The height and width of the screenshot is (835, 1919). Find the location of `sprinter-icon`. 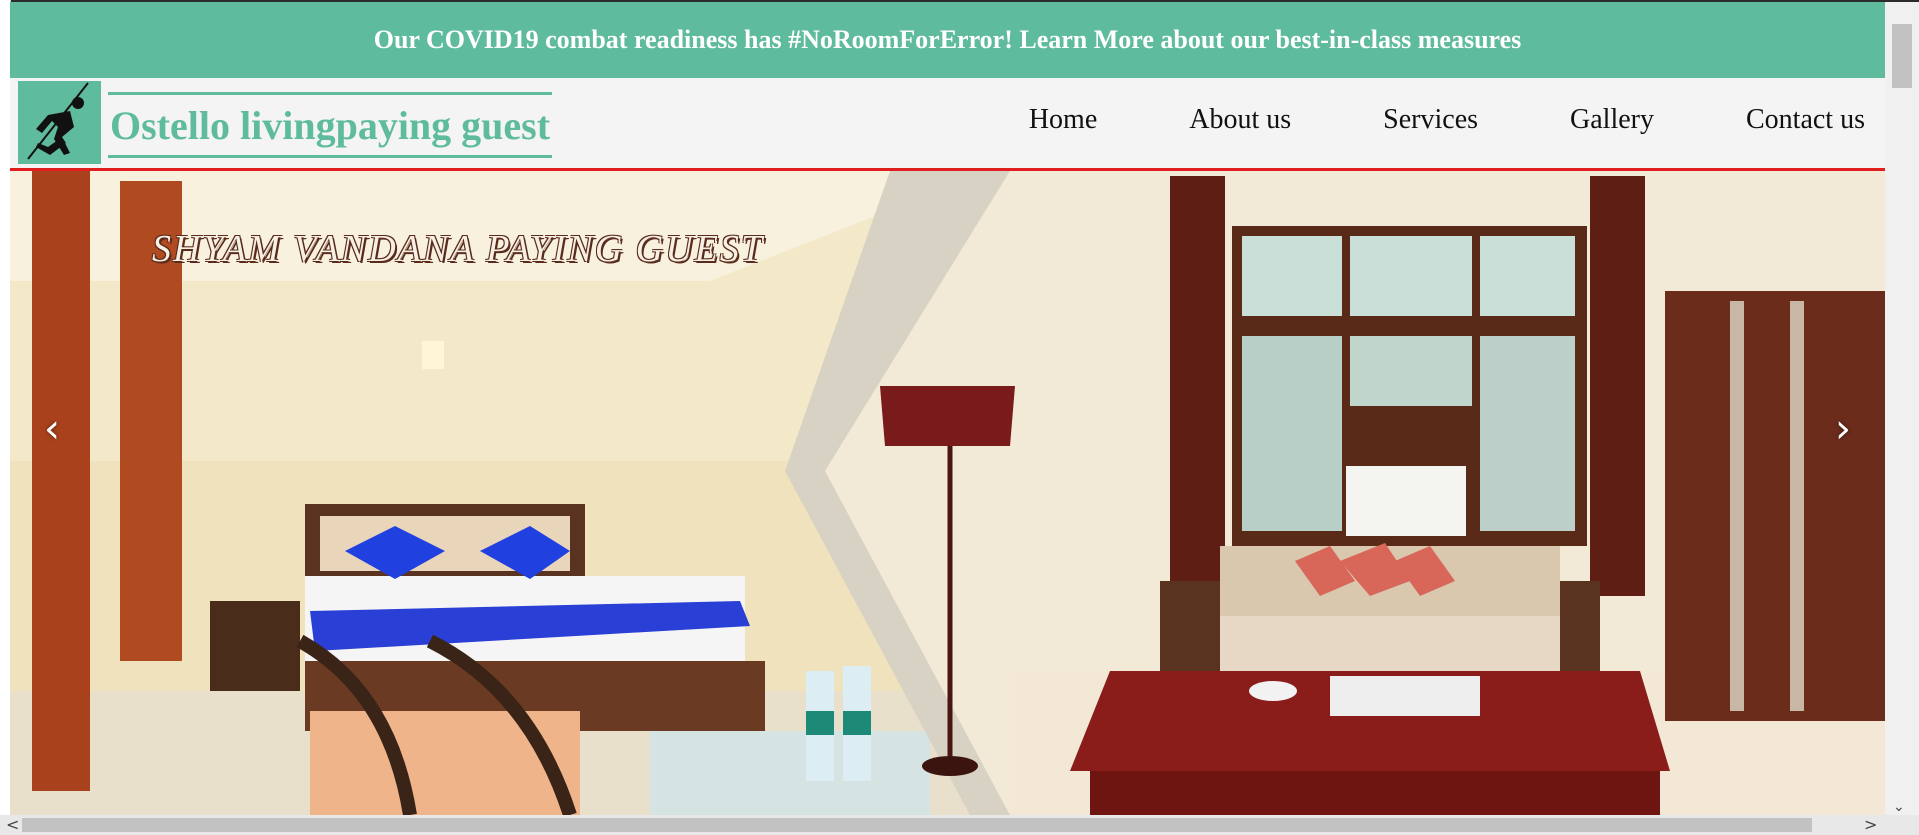

sprinter-icon is located at coordinates (58, 121).